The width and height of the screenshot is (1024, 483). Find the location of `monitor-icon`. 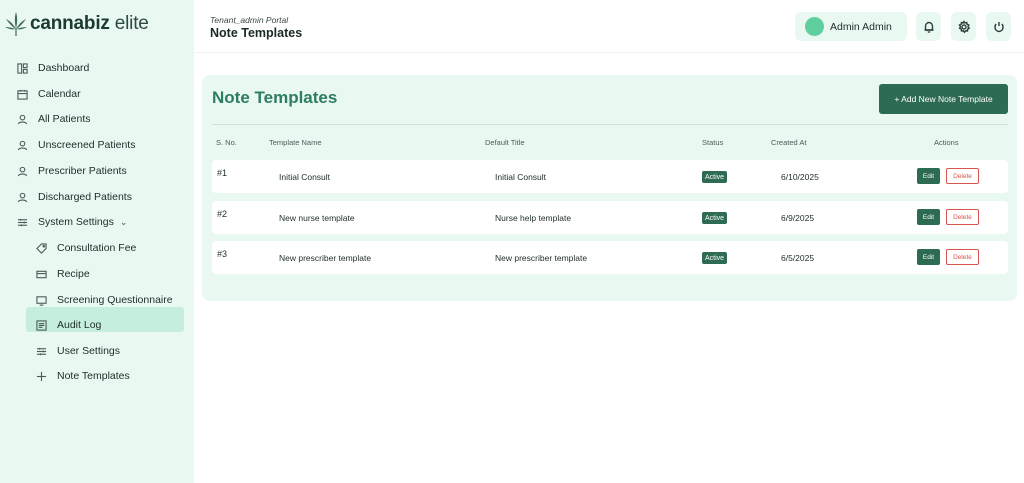

monitor-icon is located at coordinates (41, 300).